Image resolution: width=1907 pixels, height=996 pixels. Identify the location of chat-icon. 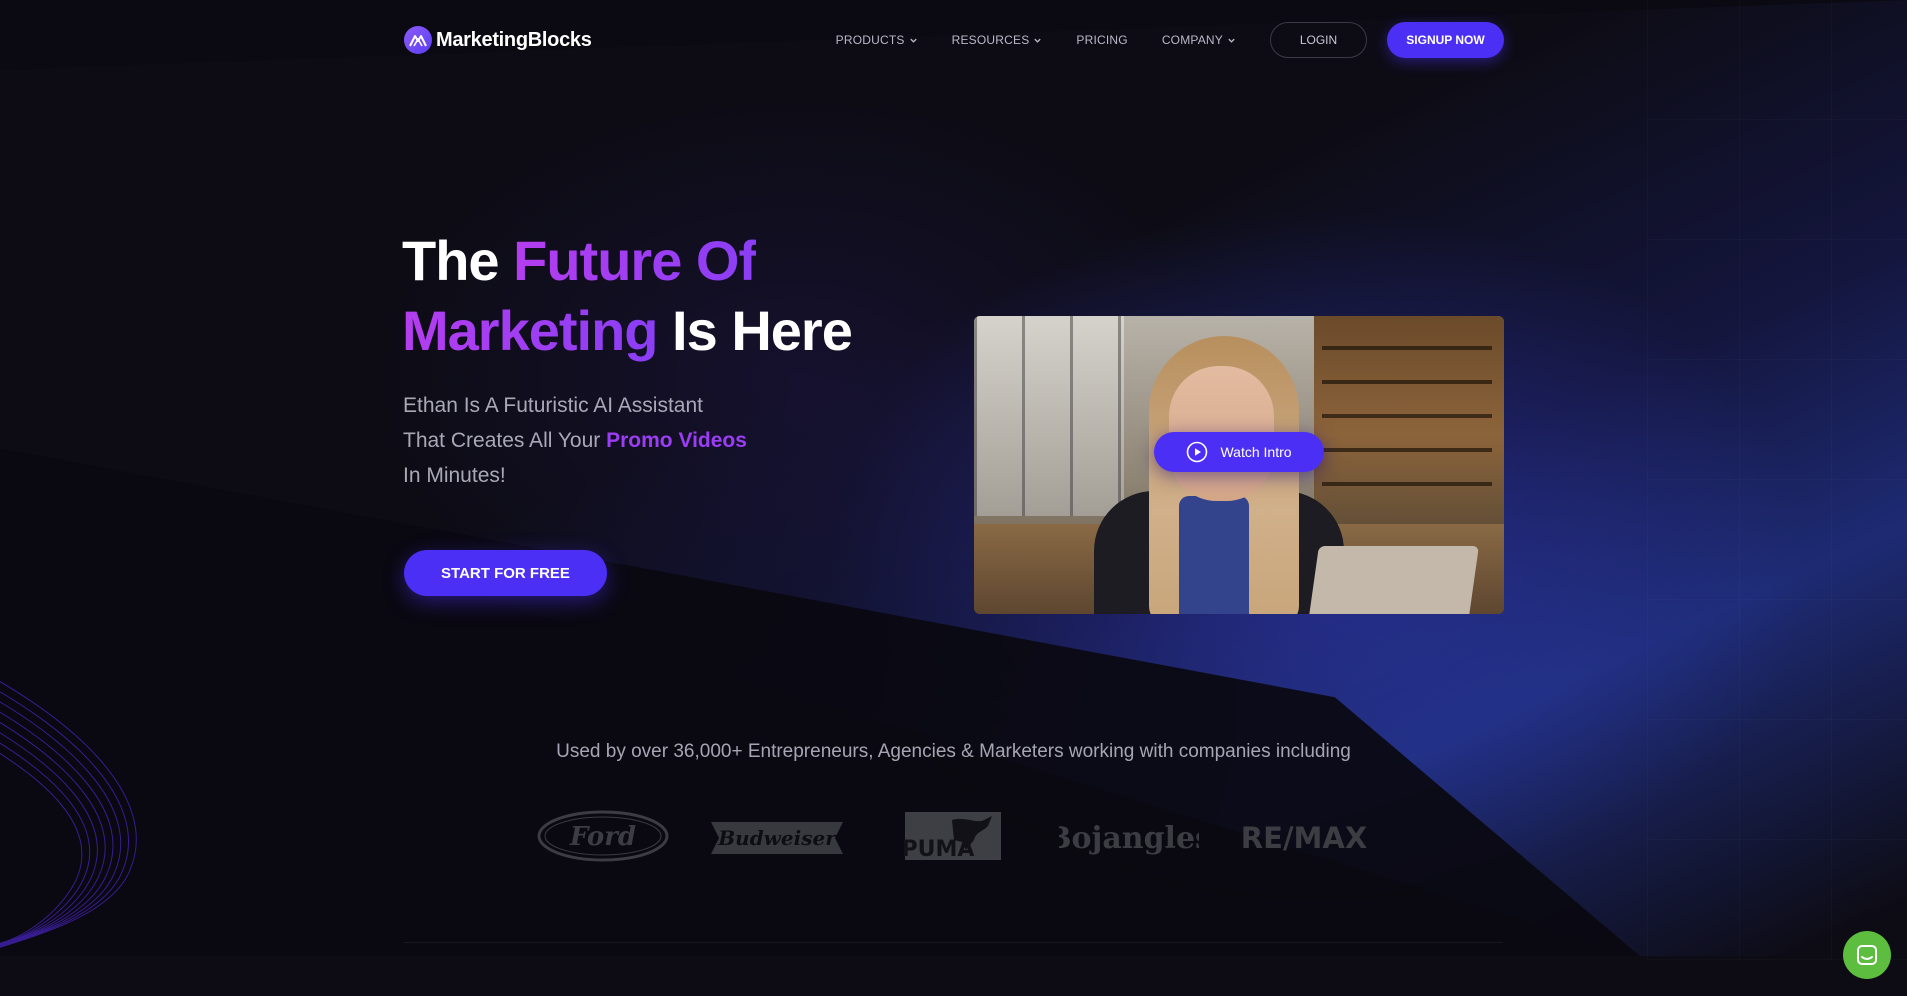
(1867, 955).